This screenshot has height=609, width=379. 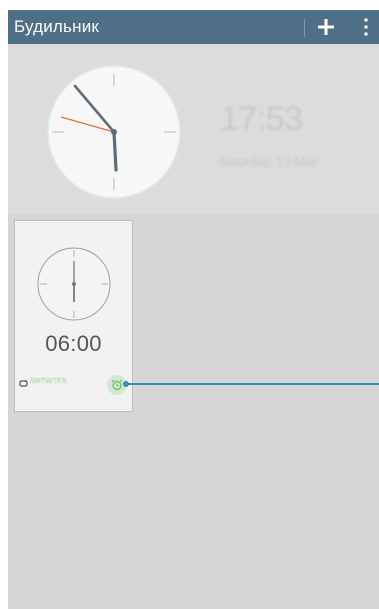 I want to click on more-options-button, so click(x=366, y=27).